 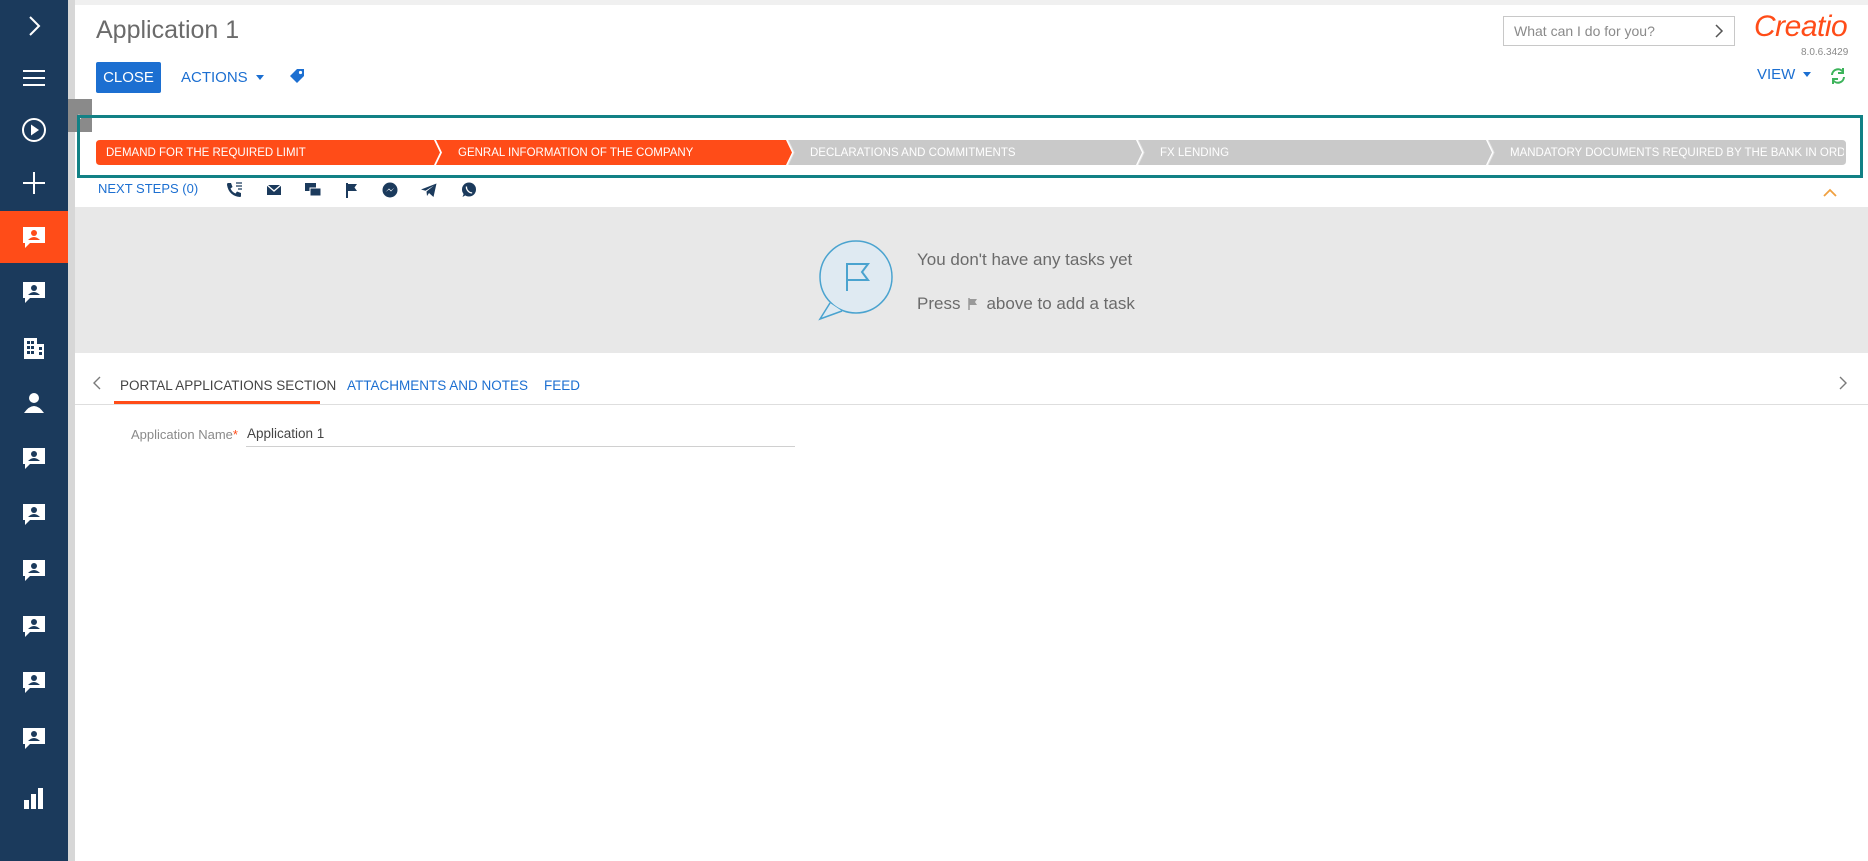 What do you see at coordinates (274, 190) in the screenshot?
I see `email-icon` at bounding box center [274, 190].